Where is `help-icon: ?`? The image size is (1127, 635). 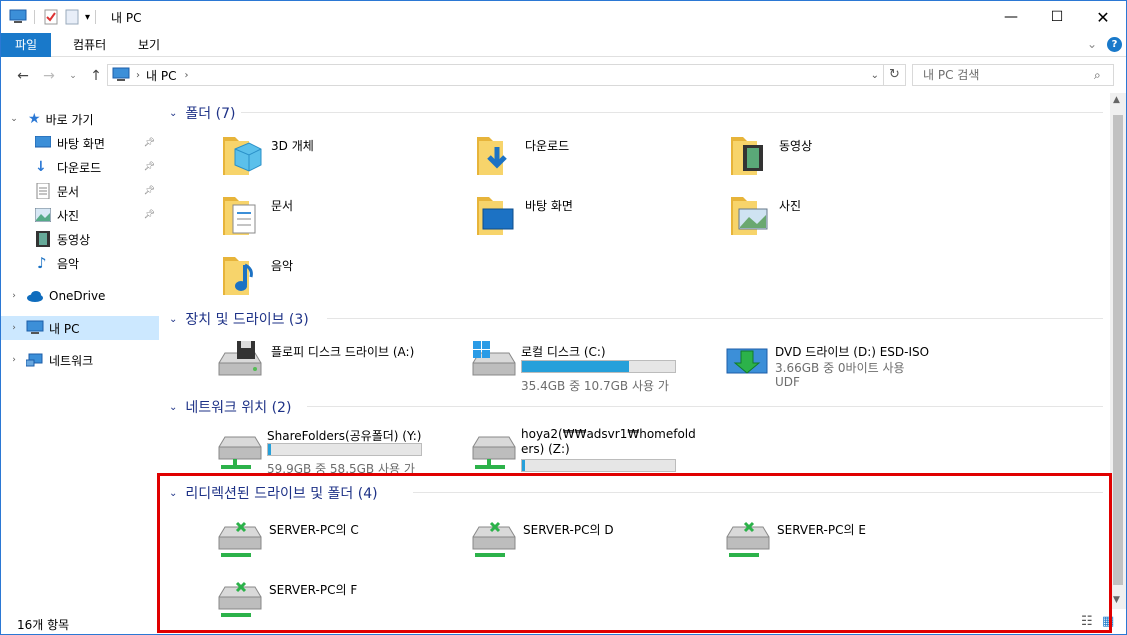 help-icon: ? is located at coordinates (1114, 44).